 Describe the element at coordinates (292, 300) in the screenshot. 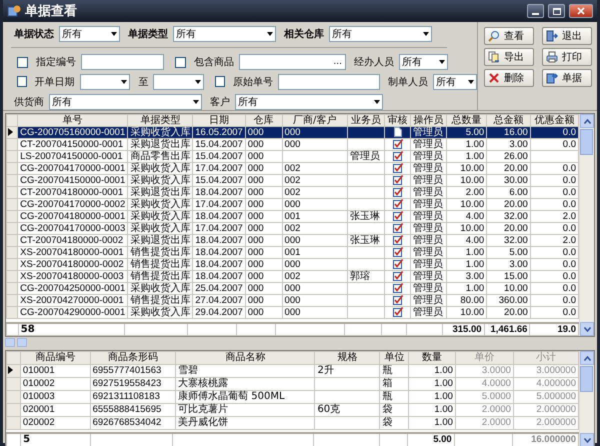

I see `table-row: XS-200704270000-0001 销售提货出库 27.04.2007 000 000 管理员 80.00 360.00 0.0` at that location.